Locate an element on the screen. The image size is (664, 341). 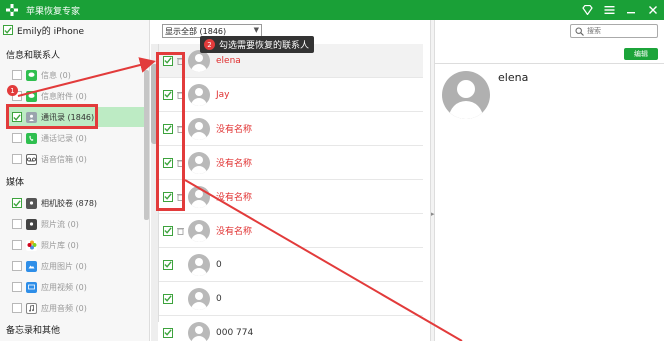
sidebar-item-camera-roll: 相机胶卷 (878) is located at coordinates (81, 203).